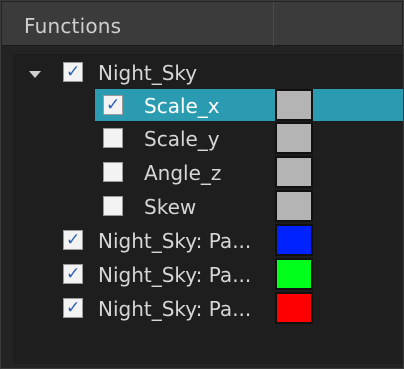 This screenshot has width=404, height=369. Describe the element at coordinates (73, 26) in the screenshot. I see `panel-title: Functions` at that location.